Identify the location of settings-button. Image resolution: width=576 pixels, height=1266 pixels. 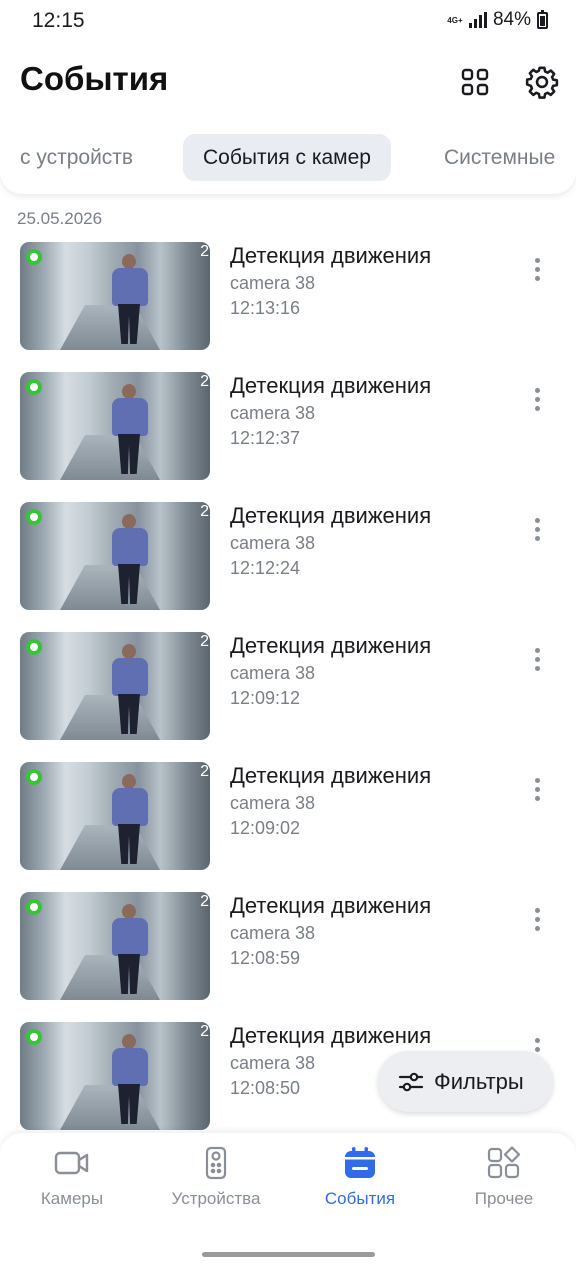
(542, 82).